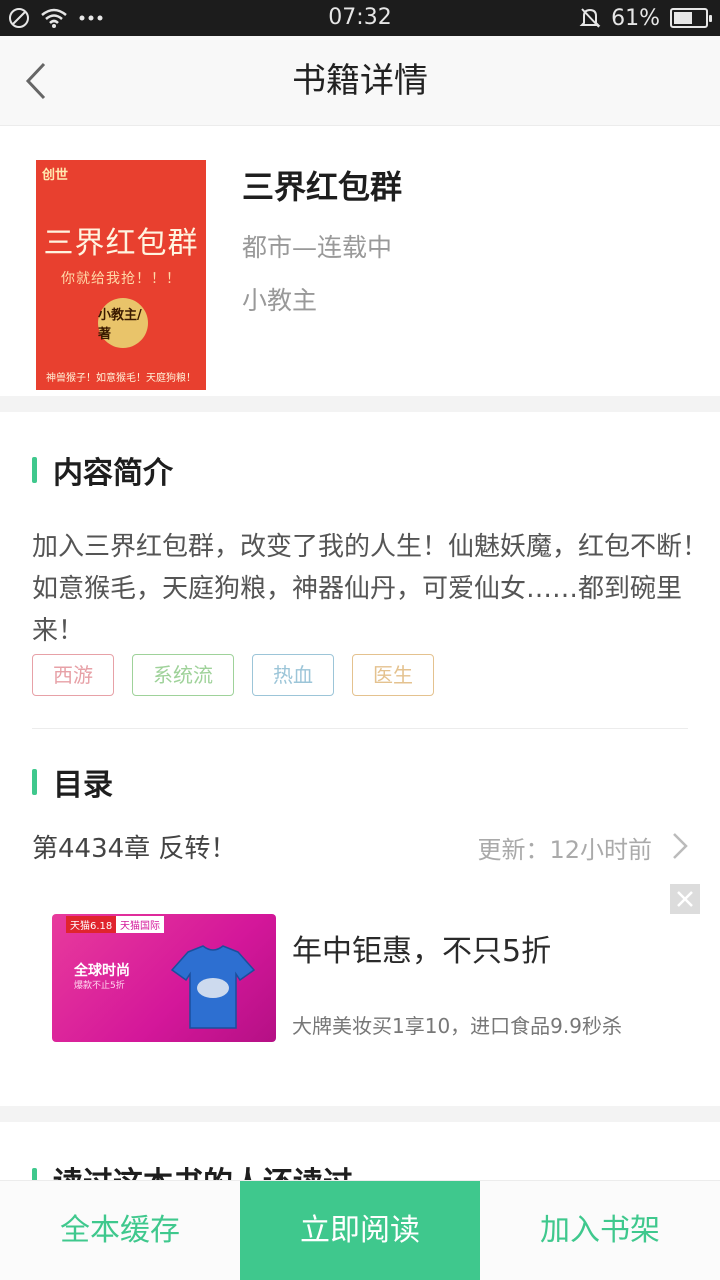 The height and width of the screenshot is (1280, 720). I want to click on book-author: 小教主, so click(279, 299).